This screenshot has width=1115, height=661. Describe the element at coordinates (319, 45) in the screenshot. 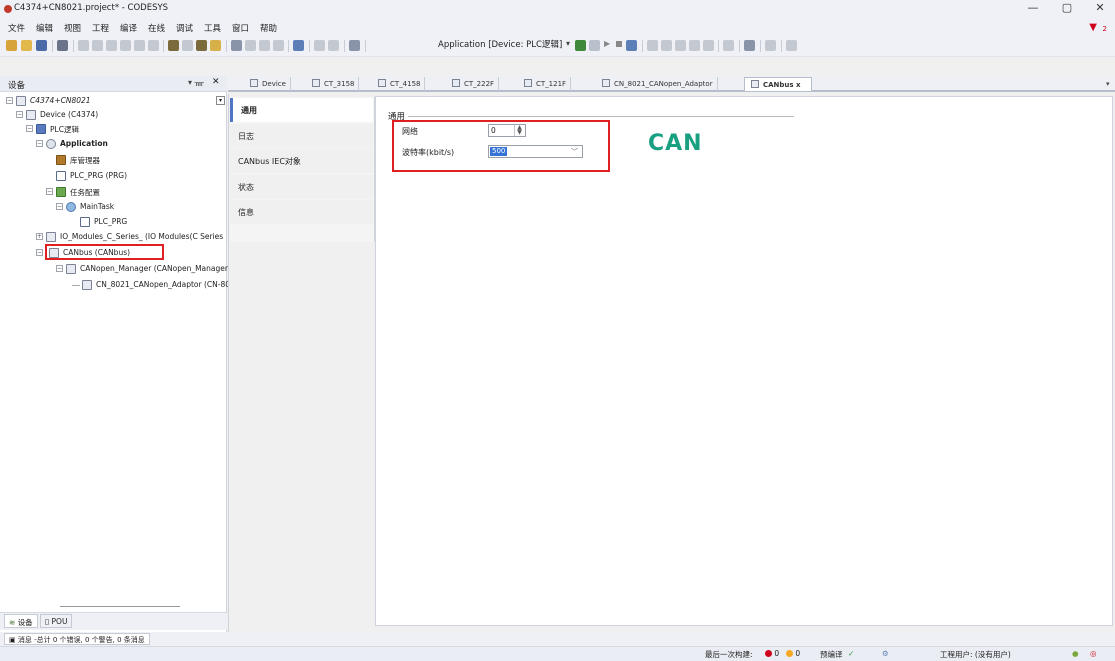

I see `layout-icon` at that location.